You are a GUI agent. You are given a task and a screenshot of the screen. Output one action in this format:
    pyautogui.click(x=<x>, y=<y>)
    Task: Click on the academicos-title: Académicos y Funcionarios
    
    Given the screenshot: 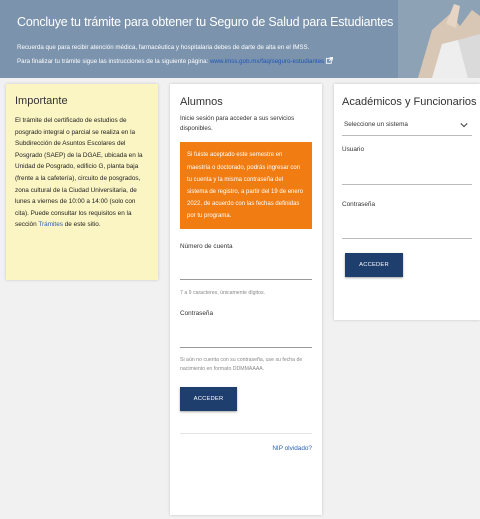 What is the action you would take?
    pyautogui.click(x=409, y=102)
    